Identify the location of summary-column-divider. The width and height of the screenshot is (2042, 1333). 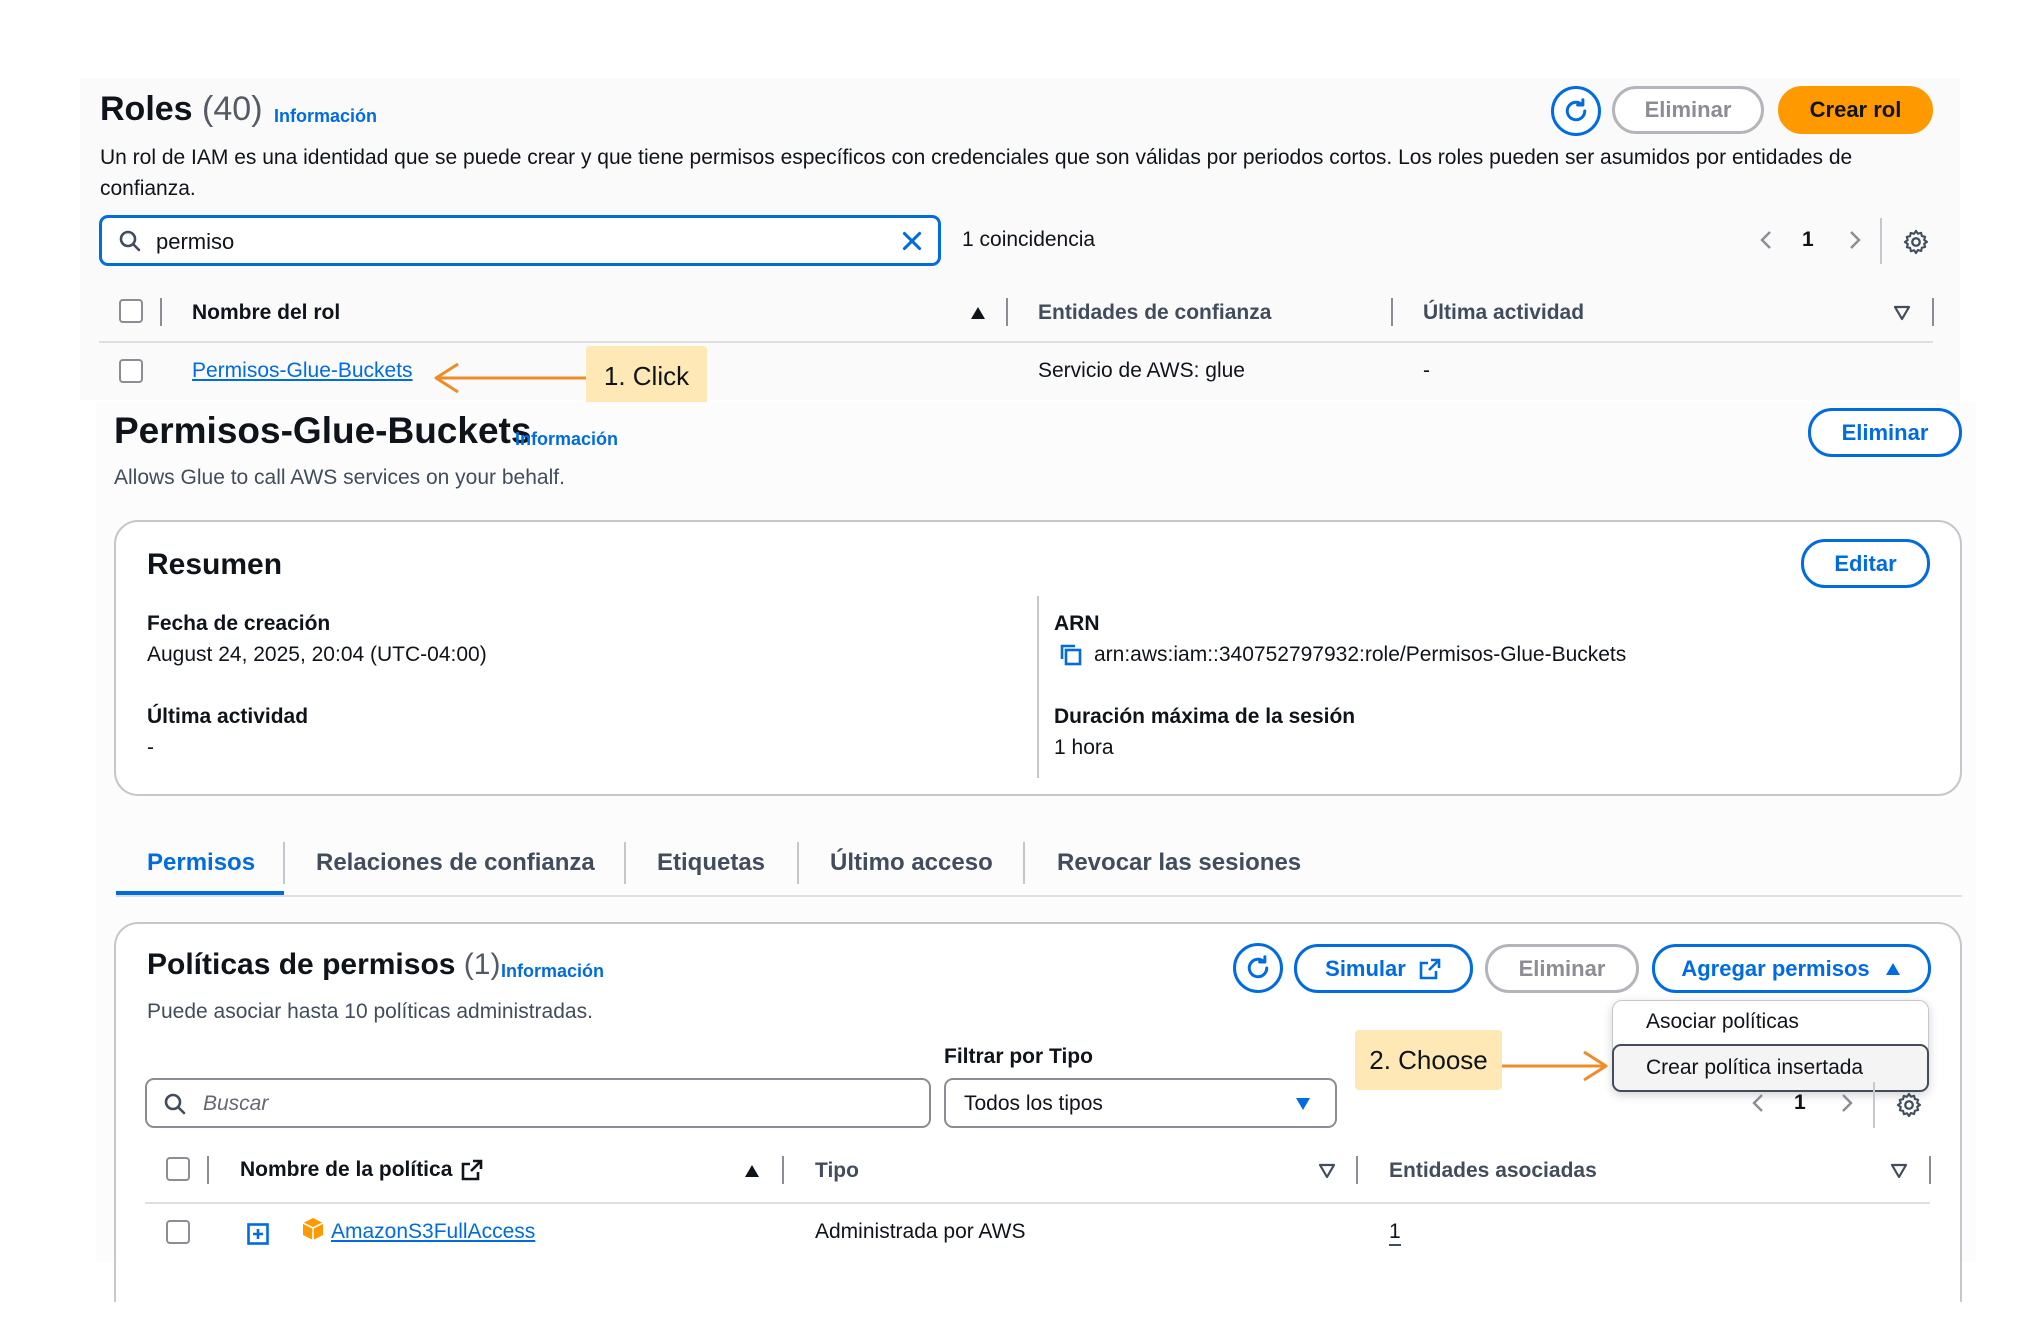
(1038, 687).